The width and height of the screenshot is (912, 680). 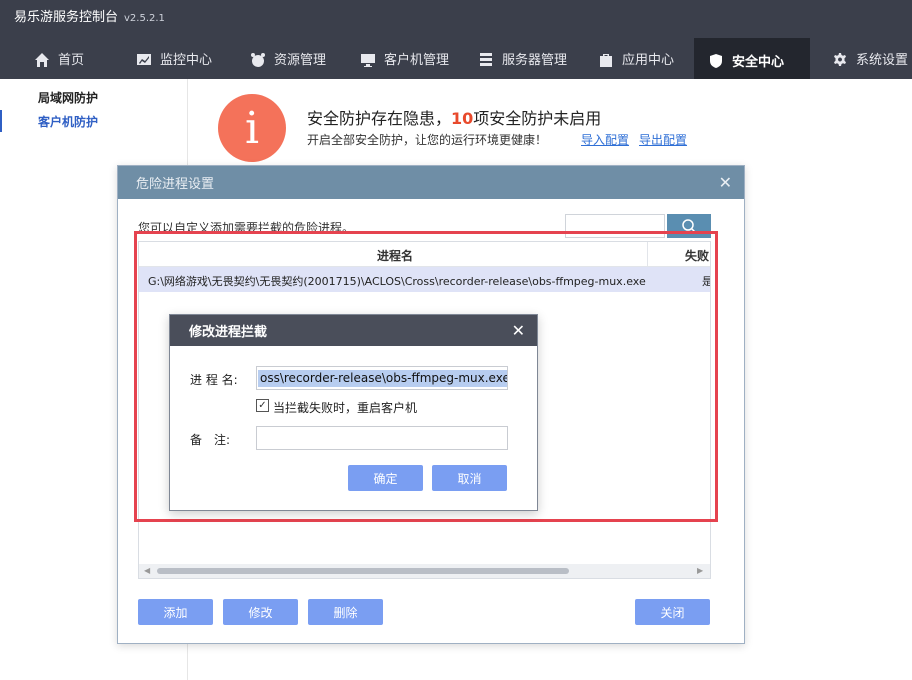 I want to click on alert-title: 安全防护存在隐患，10项安全防护未启用, so click(x=454, y=117).